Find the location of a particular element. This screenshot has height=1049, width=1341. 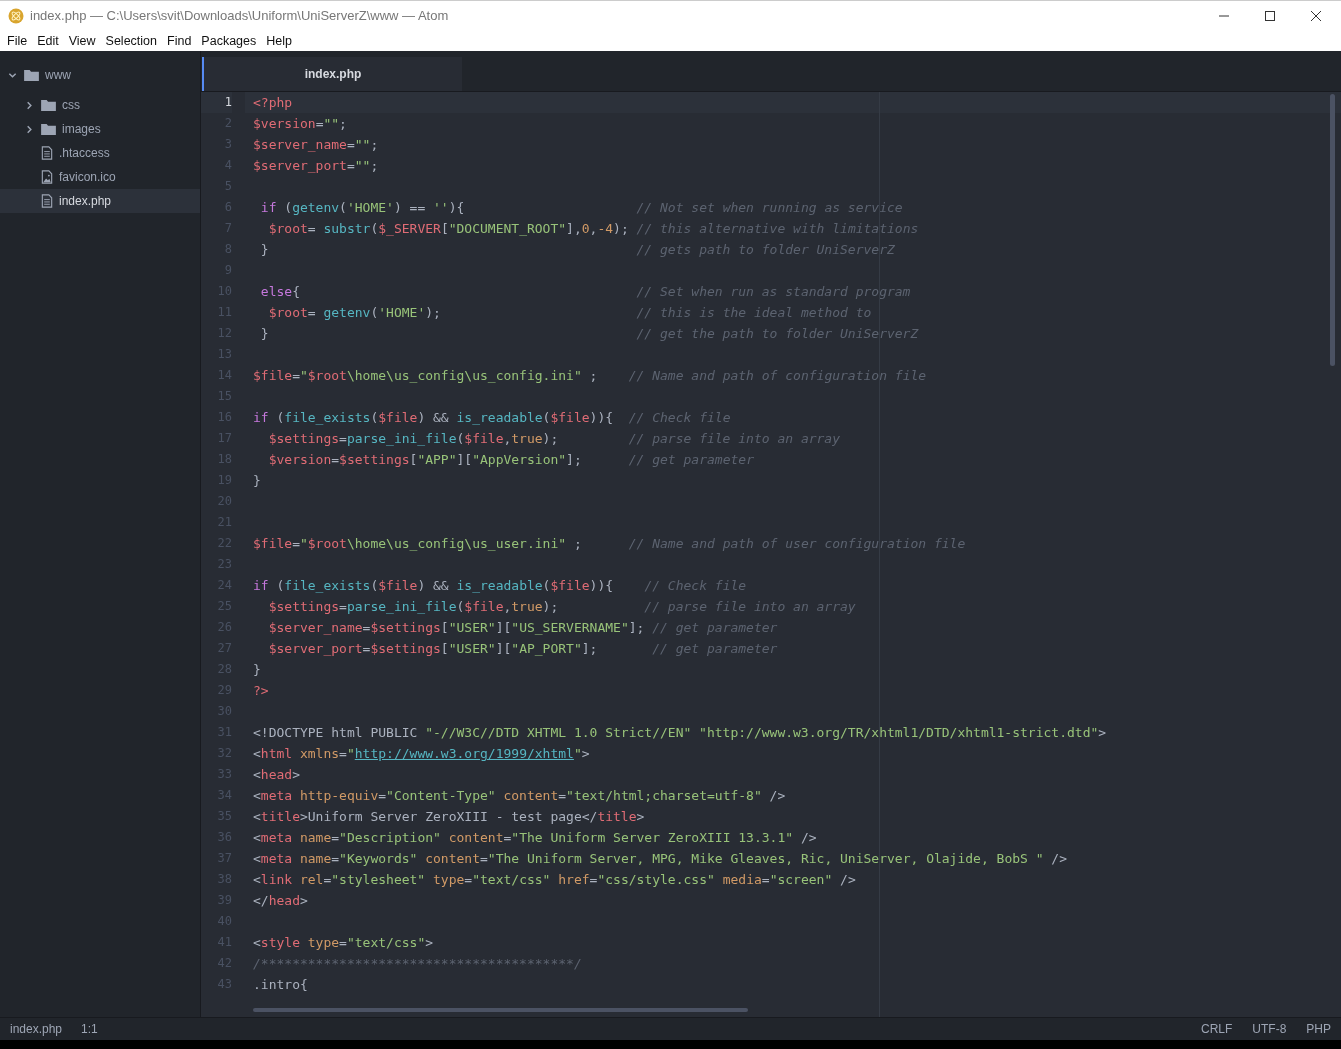

tree-item: images is located at coordinates (100, 129).